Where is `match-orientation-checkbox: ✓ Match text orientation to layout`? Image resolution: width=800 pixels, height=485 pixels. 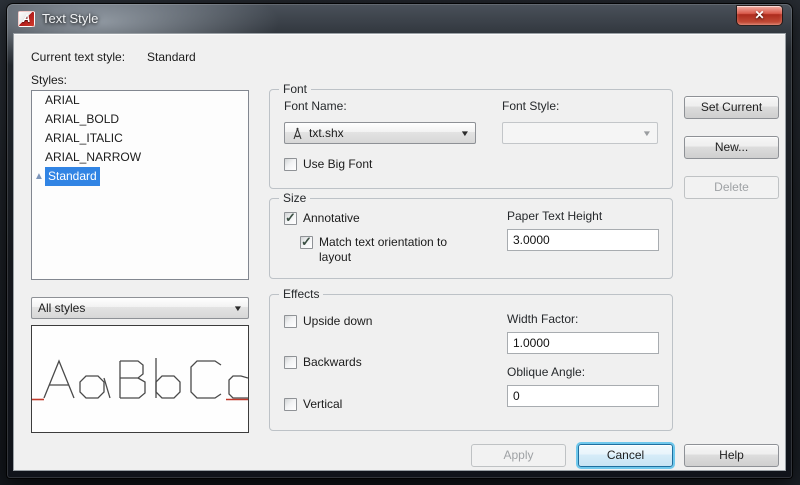
match-orientation-checkbox: ✓ Match text orientation to layout is located at coordinates (382, 249).